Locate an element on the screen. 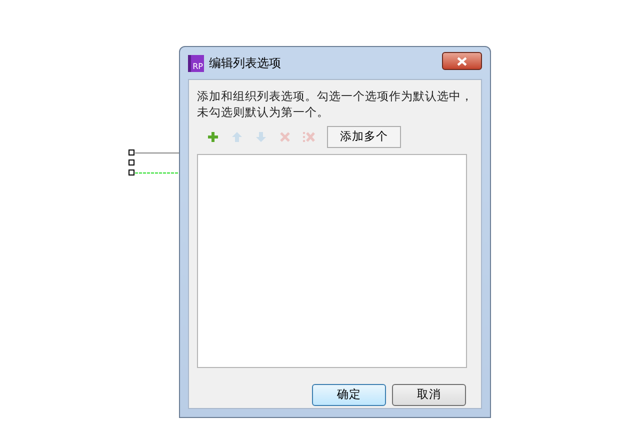  close-button is located at coordinates (462, 61).